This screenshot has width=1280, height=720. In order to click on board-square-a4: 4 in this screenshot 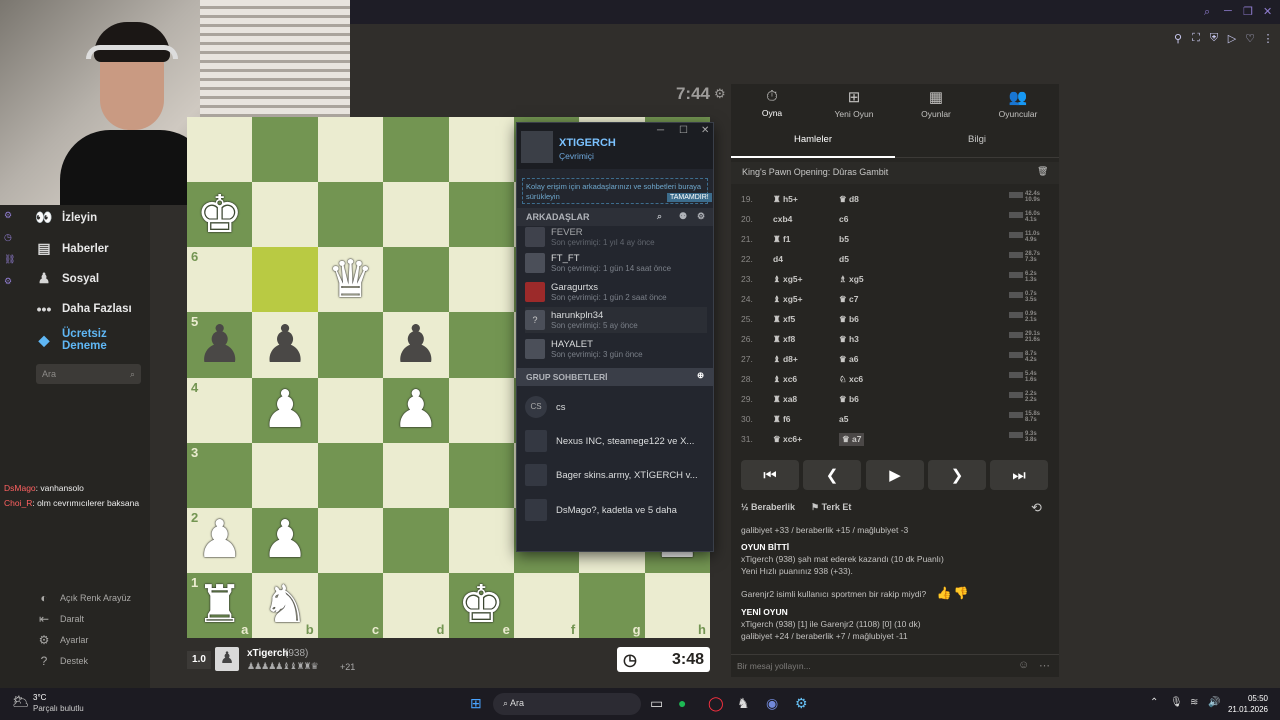, I will do `click(220, 410)`.